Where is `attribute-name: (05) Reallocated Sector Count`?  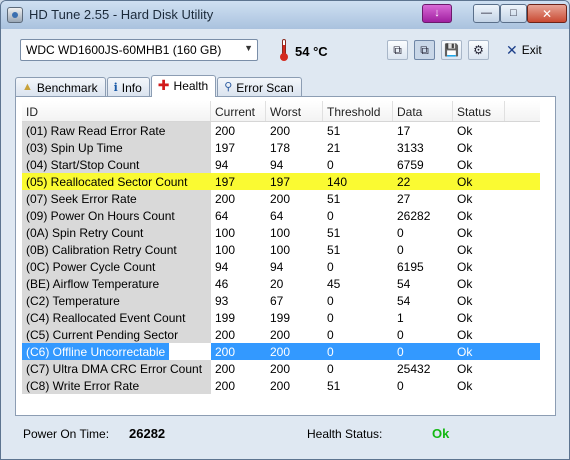
attribute-name: (05) Reallocated Sector Count is located at coordinates (116, 181).